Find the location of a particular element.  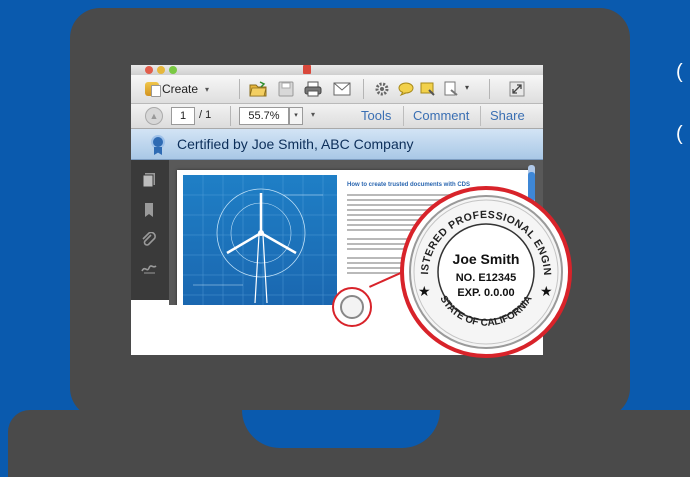

create-caret-icon: ▾ is located at coordinates (207, 89).